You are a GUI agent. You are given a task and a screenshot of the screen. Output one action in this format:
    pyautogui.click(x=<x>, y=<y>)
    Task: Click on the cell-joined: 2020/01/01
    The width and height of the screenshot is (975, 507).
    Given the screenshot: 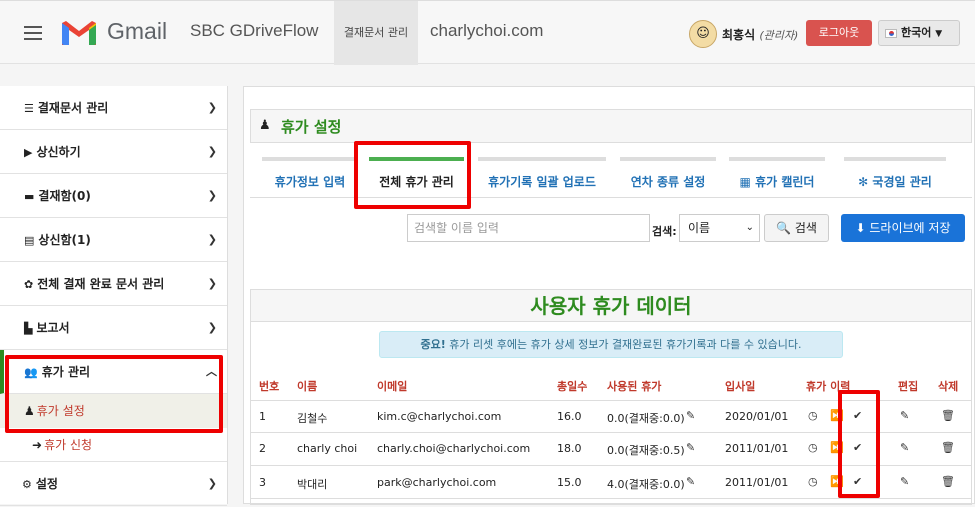 What is the action you would take?
    pyautogui.click(x=757, y=416)
    